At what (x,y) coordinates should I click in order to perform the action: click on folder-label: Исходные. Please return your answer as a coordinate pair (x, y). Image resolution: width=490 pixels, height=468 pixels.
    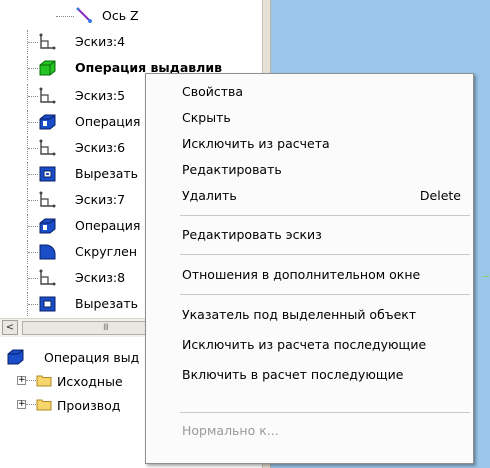
    Looking at the image, I should click on (90, 381).